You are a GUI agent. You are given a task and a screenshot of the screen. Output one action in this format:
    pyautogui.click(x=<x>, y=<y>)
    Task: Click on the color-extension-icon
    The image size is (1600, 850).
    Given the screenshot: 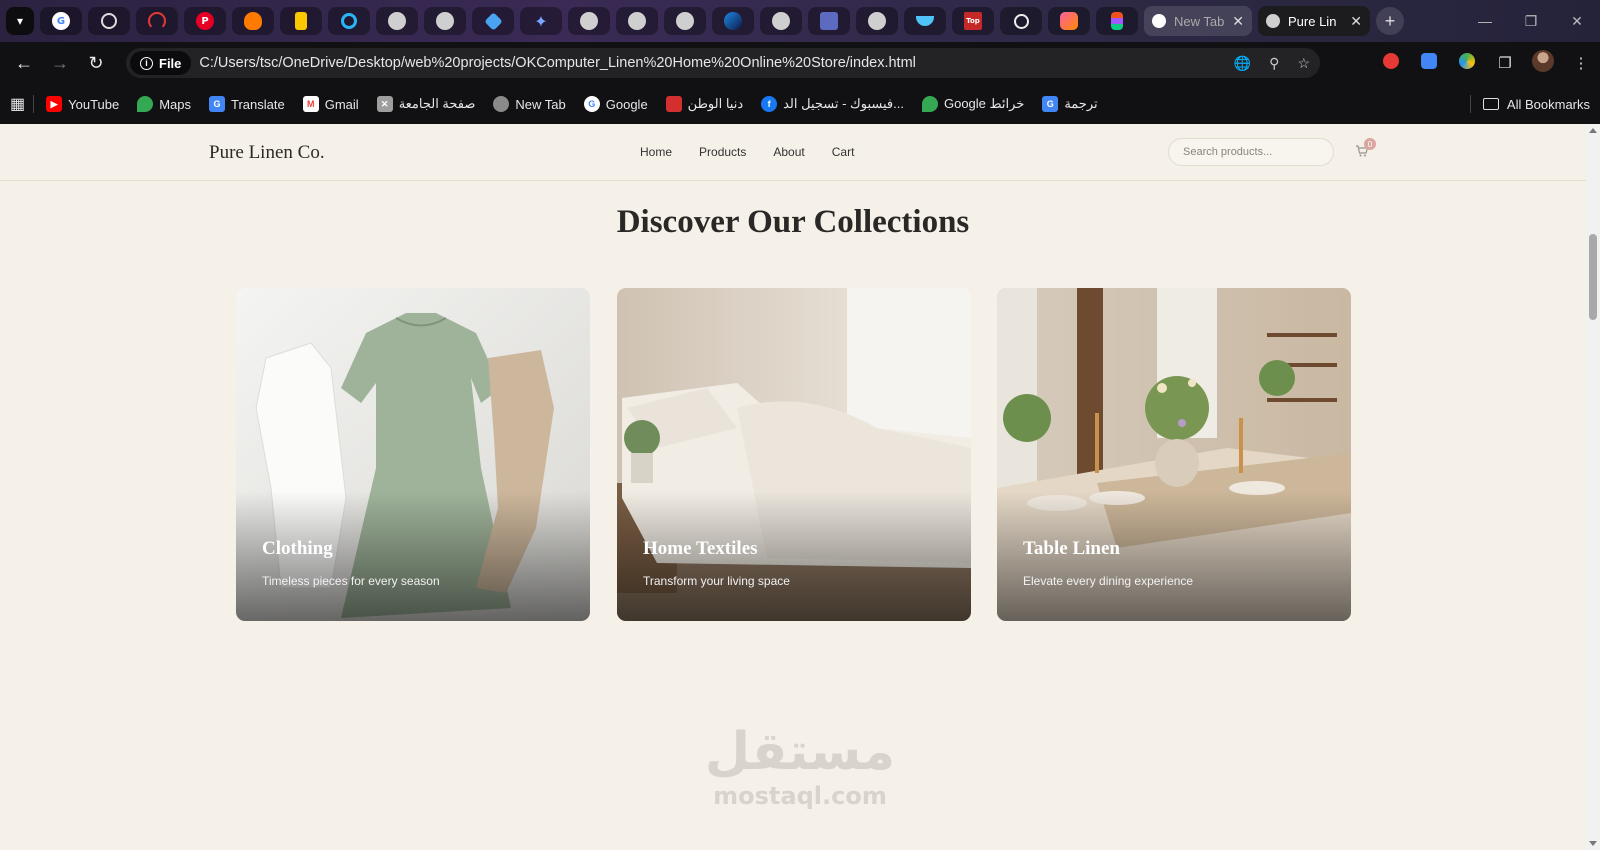 What is the action you would take?
    pyautogui.click(x=1467, y=63)
    